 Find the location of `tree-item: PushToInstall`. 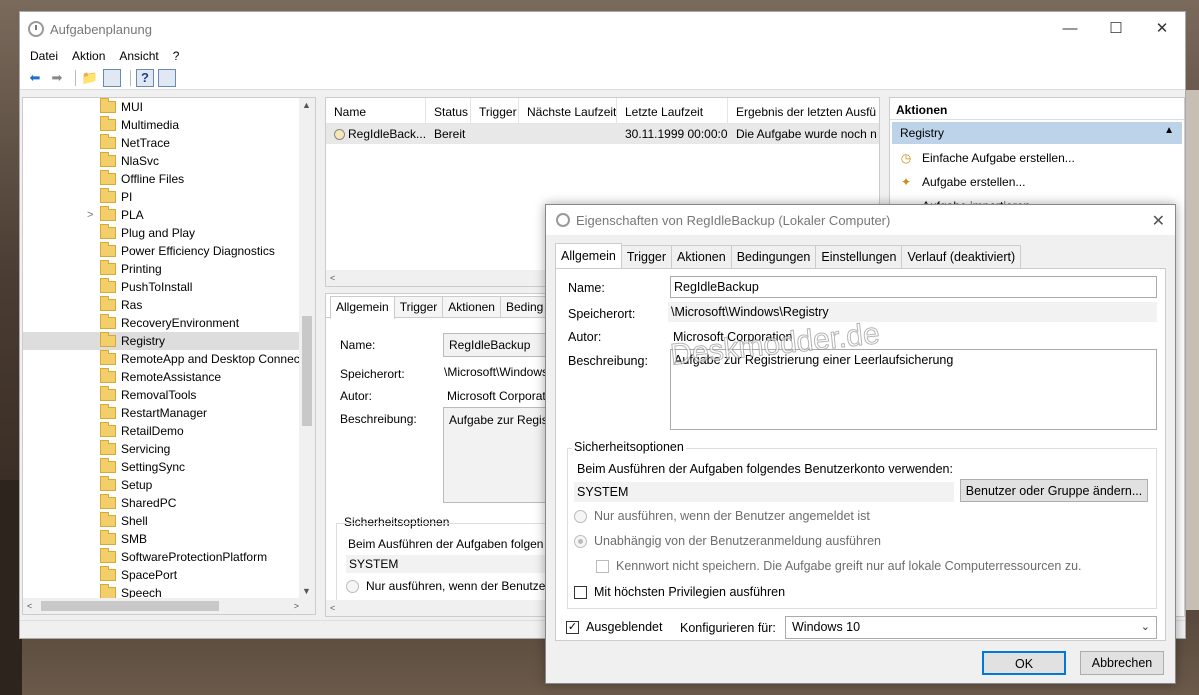

tree-item: PushToInstall is located at coordinates (169, 287).